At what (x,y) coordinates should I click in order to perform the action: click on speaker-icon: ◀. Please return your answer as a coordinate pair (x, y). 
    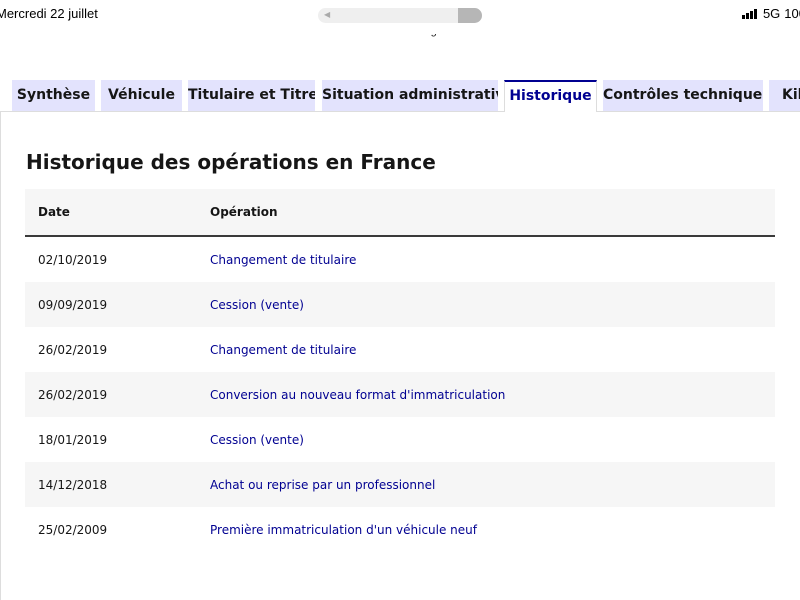
    Looking at the image, I should click on (327, 14).